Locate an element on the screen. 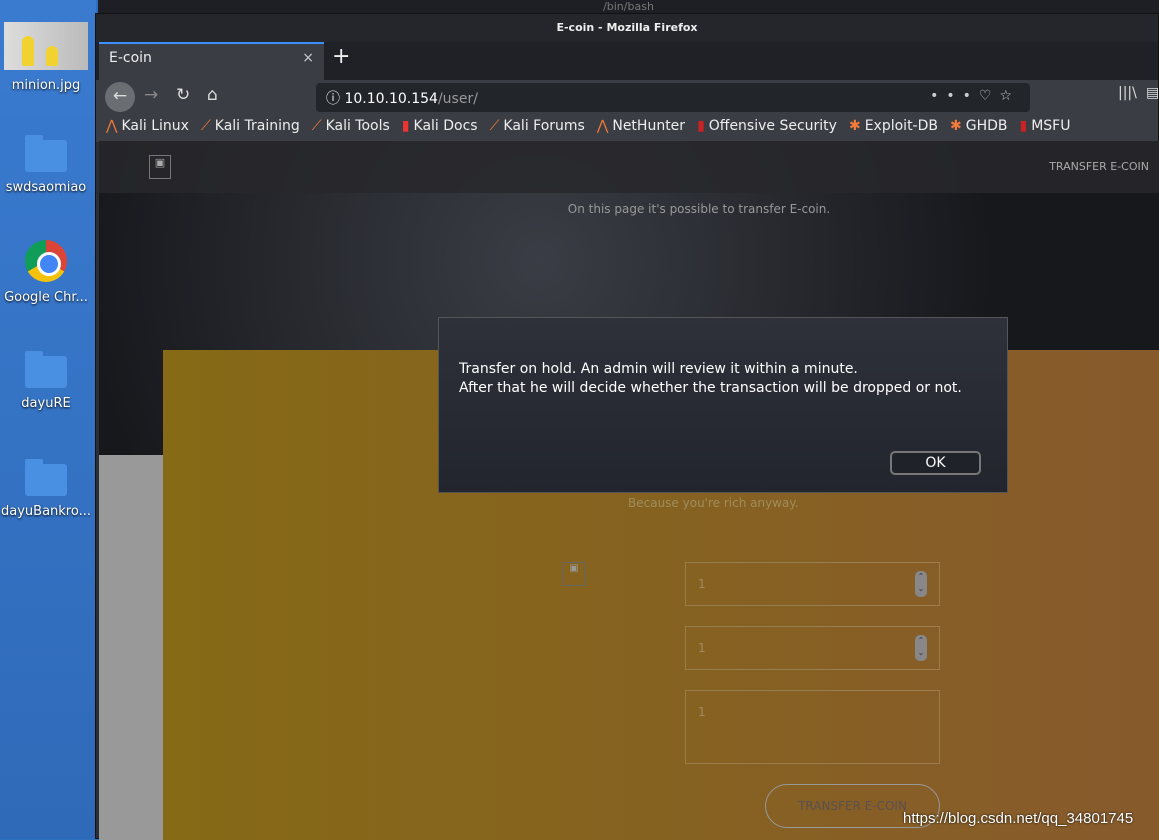 This screenshot has height=840, width=1159. site-navbar: ▣ TRANSFER E-COIN is located at coordinates (629, 167).